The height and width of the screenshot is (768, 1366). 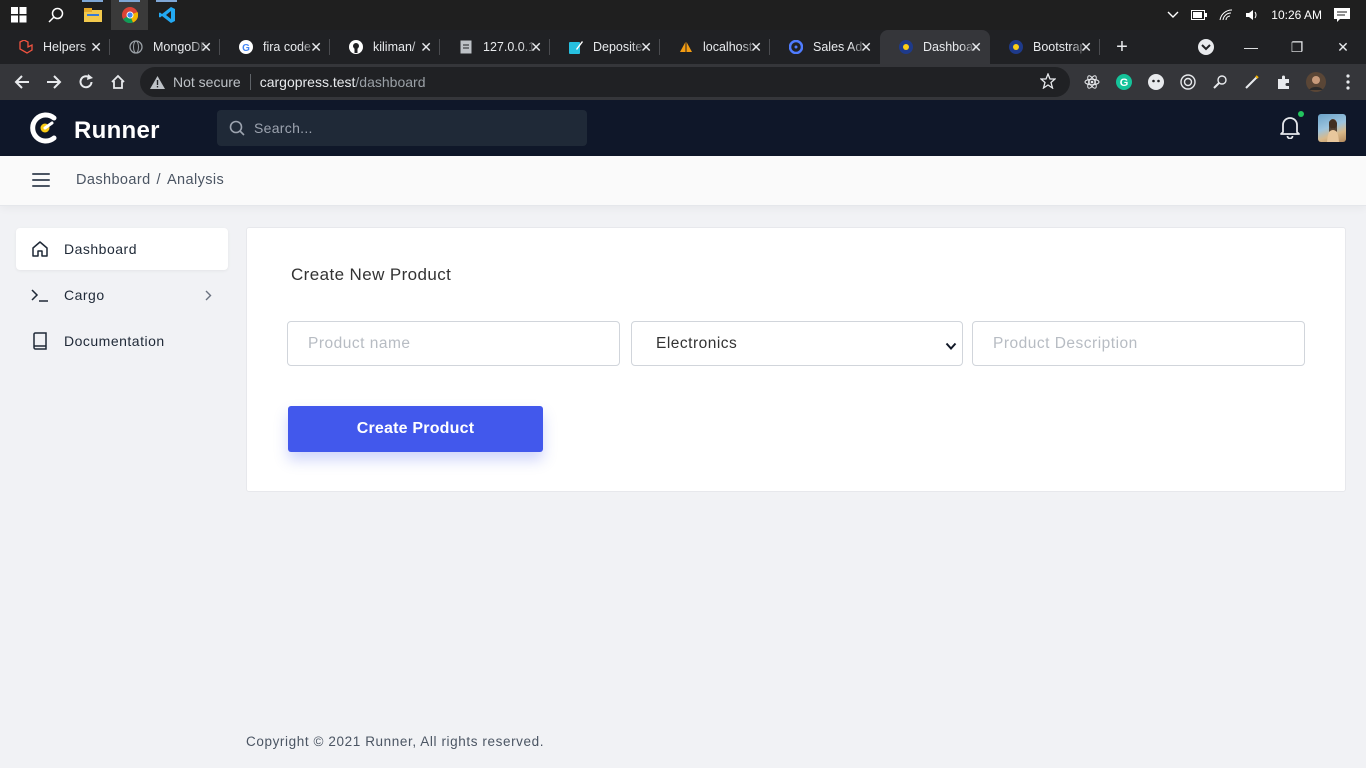 I want to click on window-controls: — ❐ ✕, so click(x=1297, y=47).